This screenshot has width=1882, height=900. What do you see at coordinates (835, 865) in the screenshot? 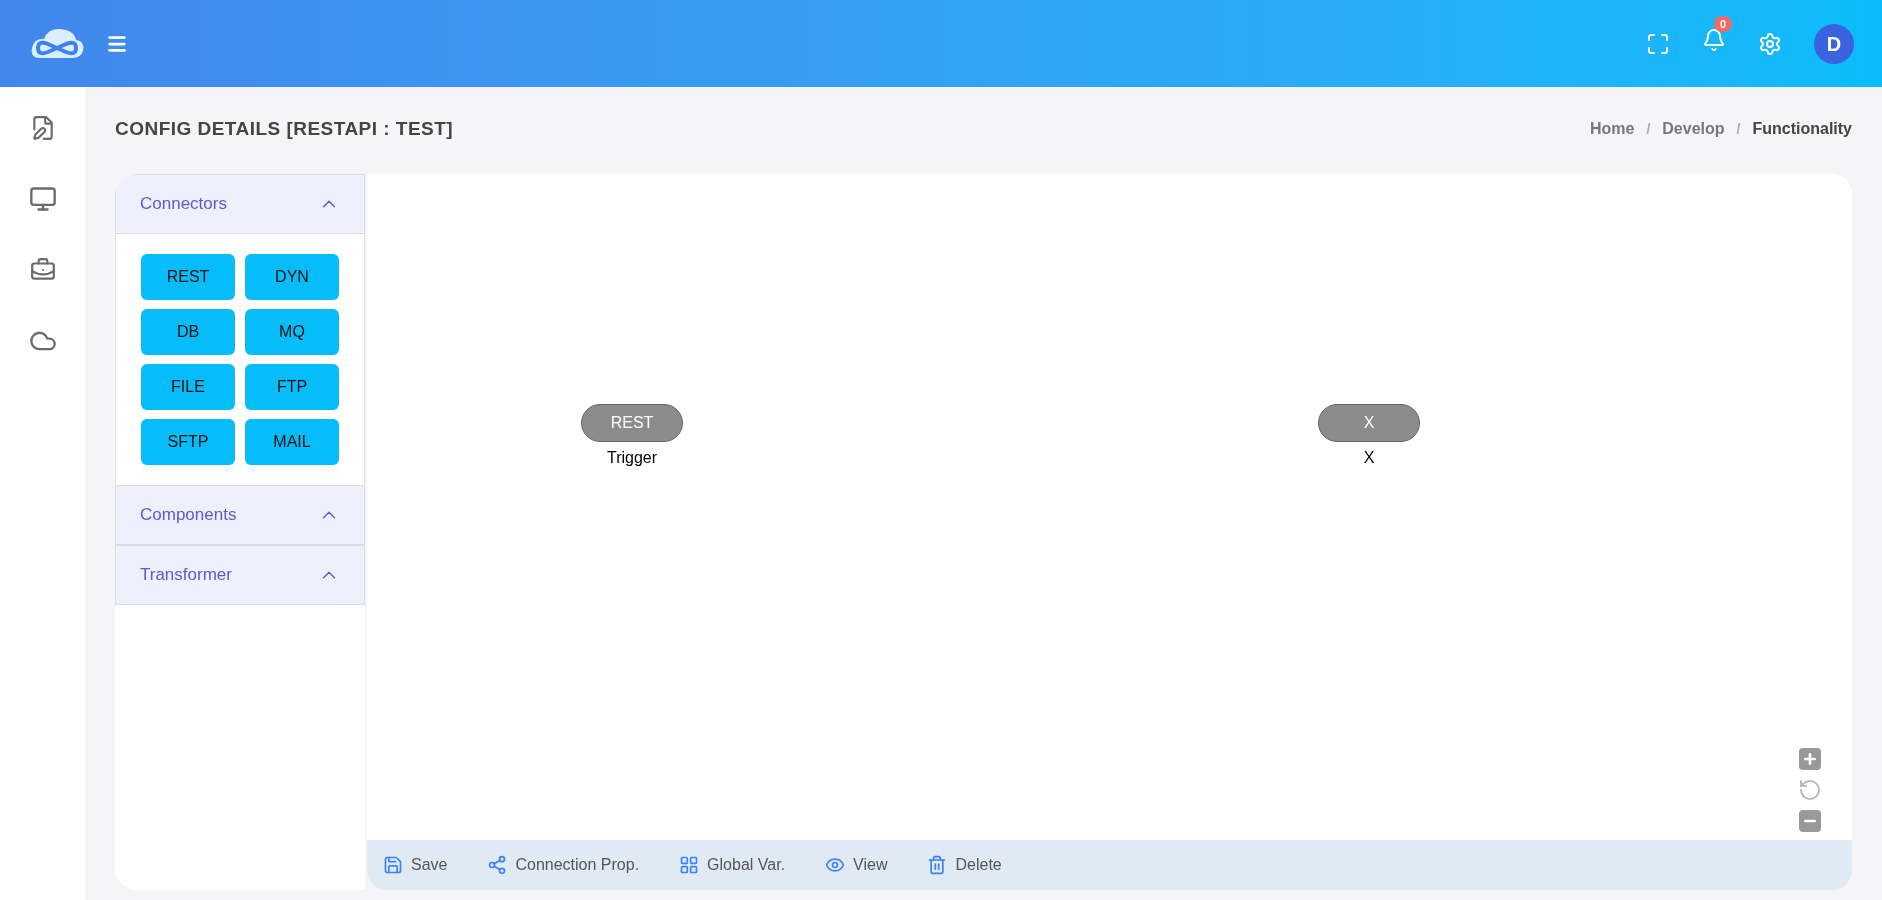
I see `eye-icon` at bounding box center [835, 865].